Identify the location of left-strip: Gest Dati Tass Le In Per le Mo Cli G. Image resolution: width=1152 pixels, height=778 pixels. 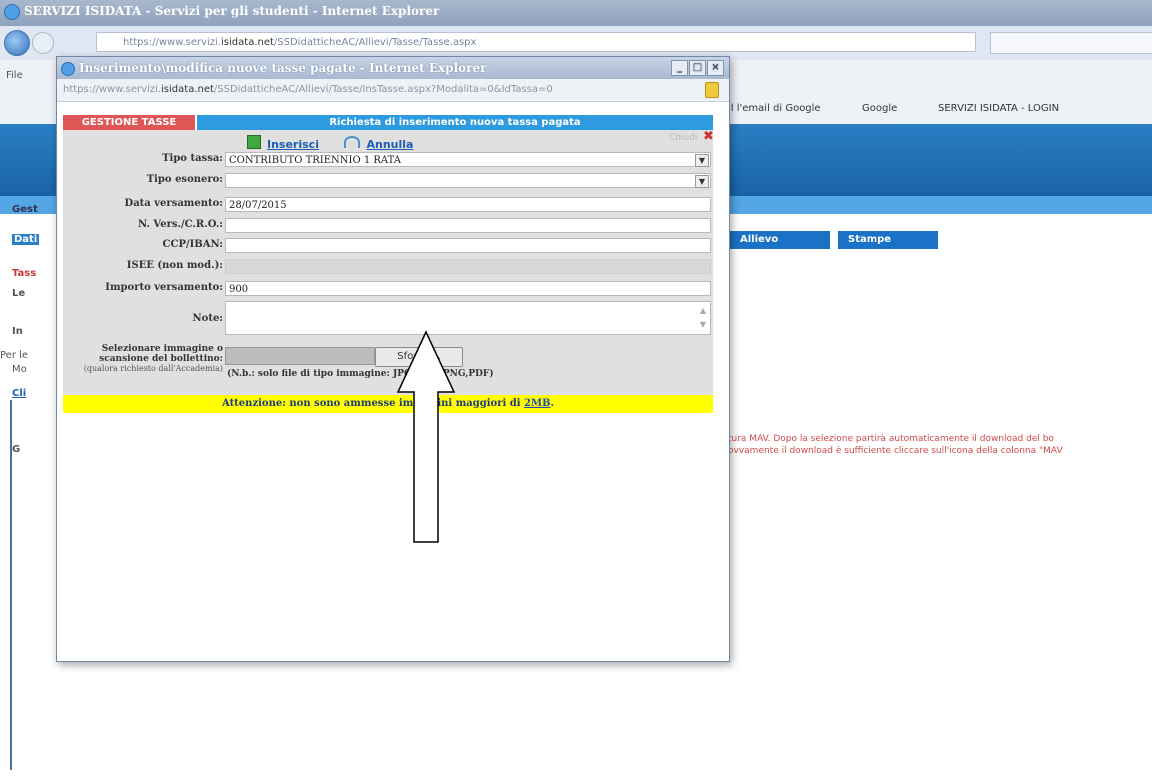
(29, 346).